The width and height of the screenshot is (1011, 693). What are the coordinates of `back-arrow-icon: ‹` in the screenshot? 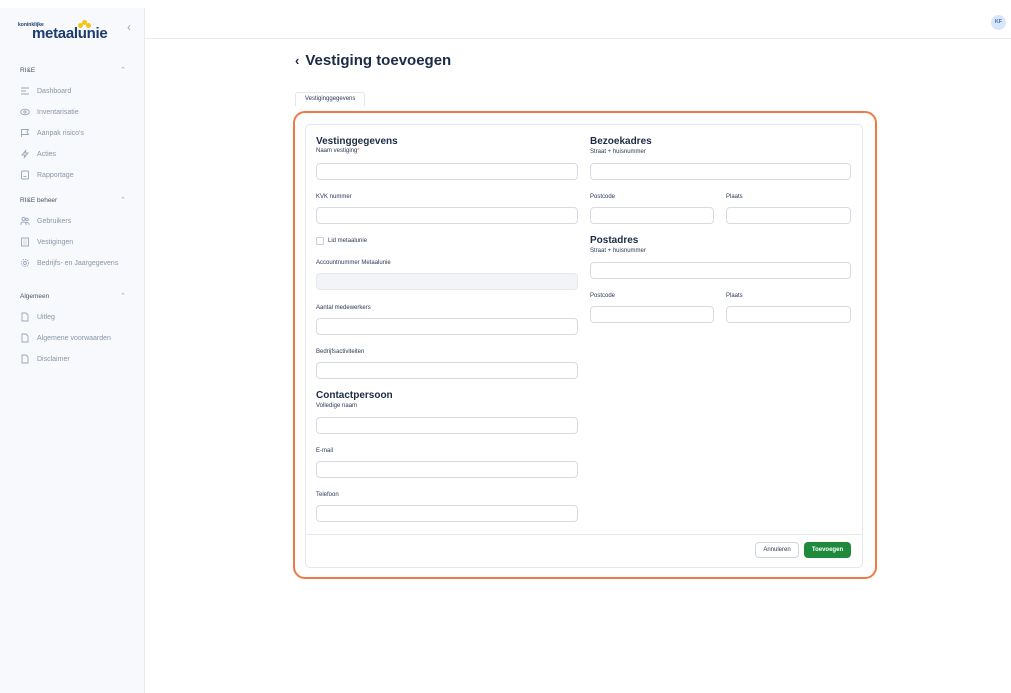 It's located at (297, 60).